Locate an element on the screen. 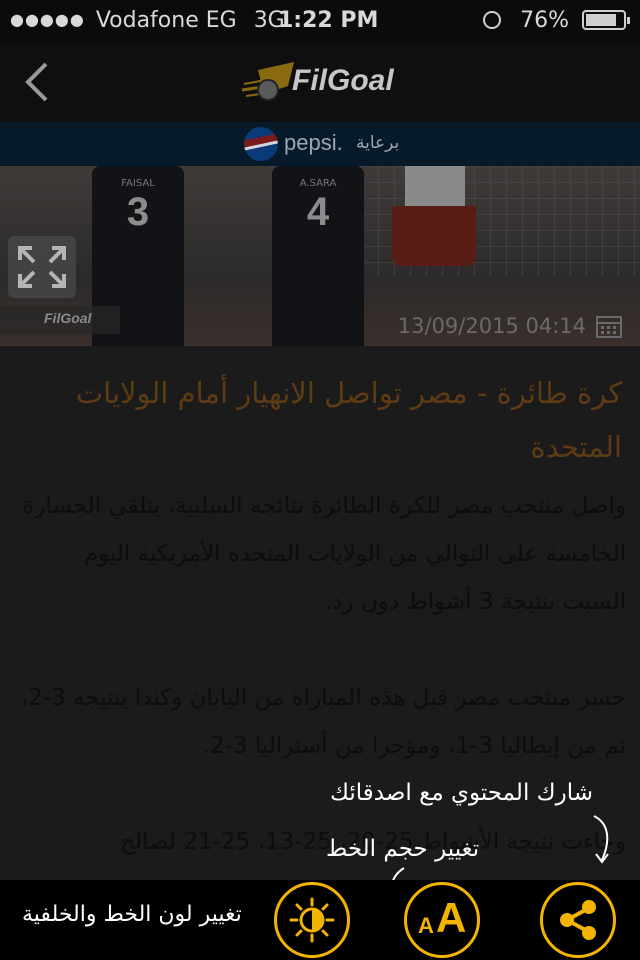 The image size is (640, 960). share-hint-arrow-icon is located at coordinates (601, 839).